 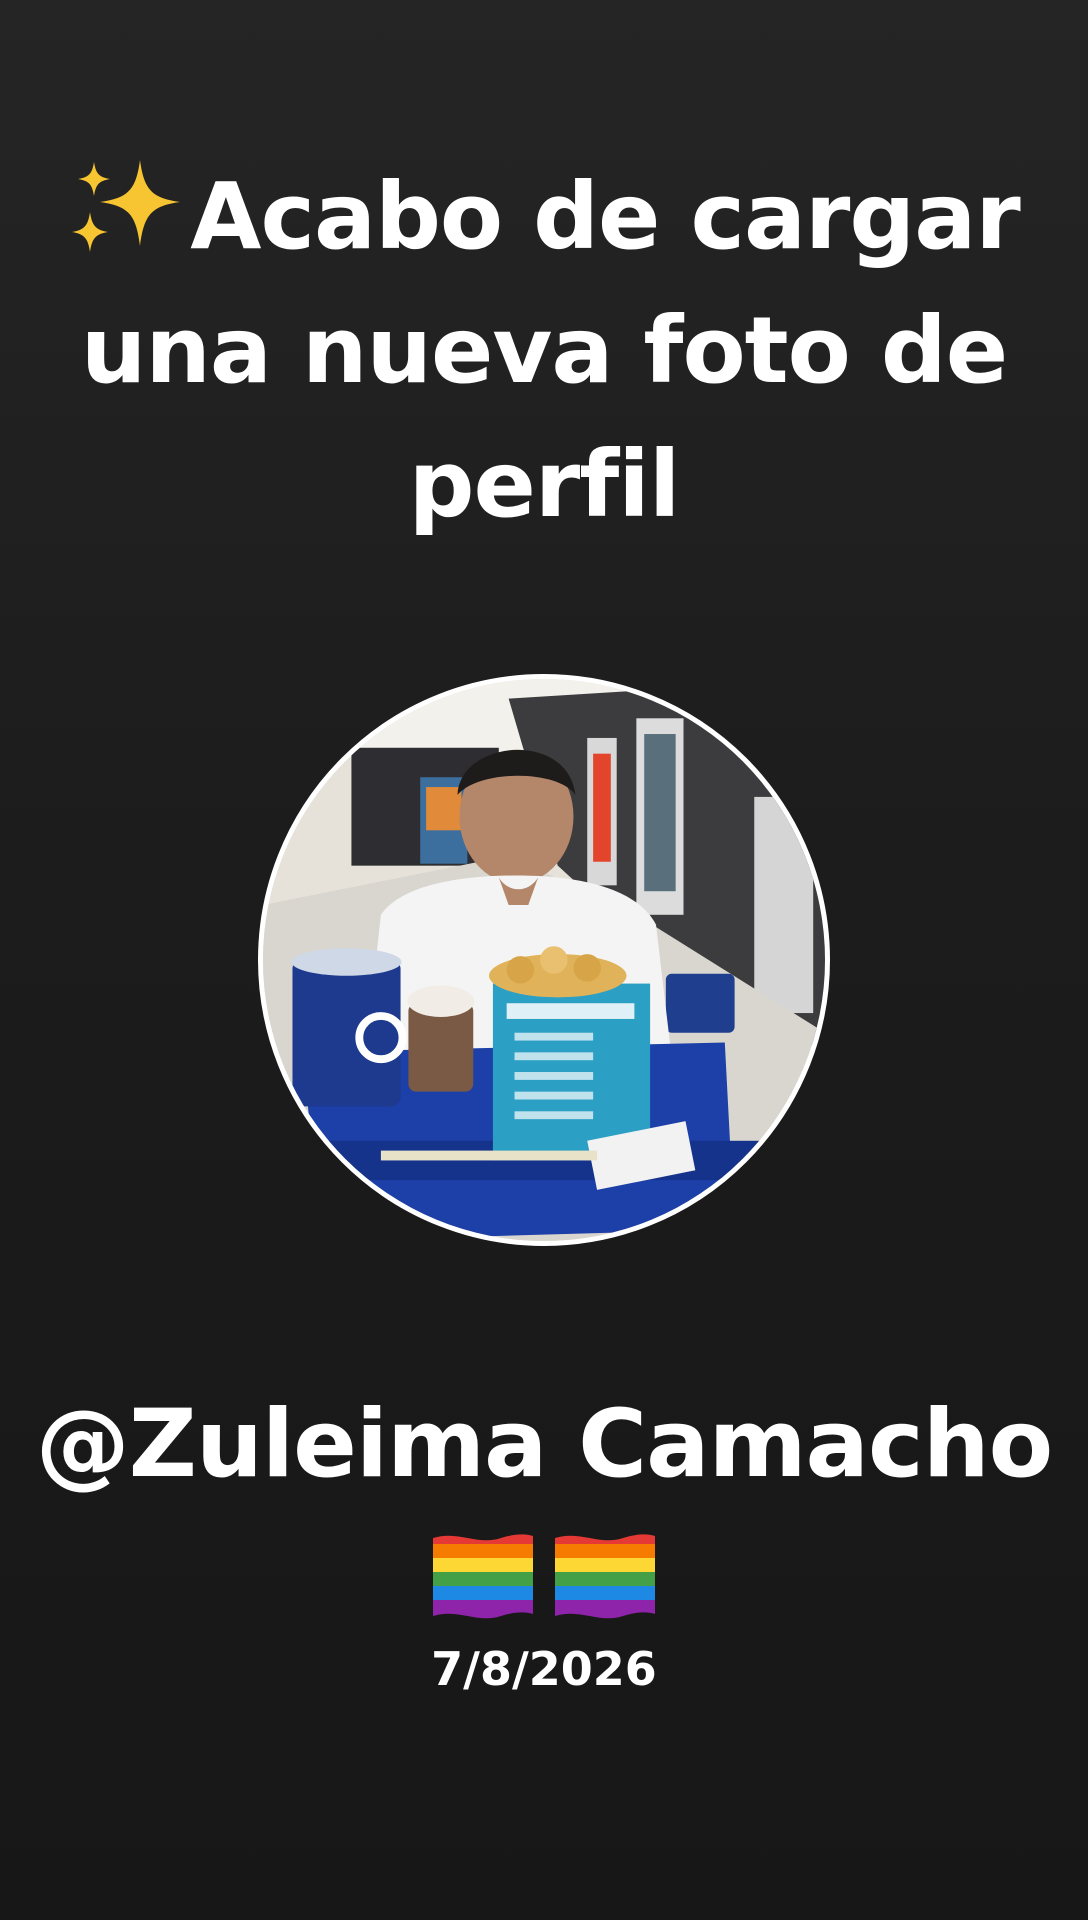 I want to click on sparkles-icon, so click(x=126, y=206).